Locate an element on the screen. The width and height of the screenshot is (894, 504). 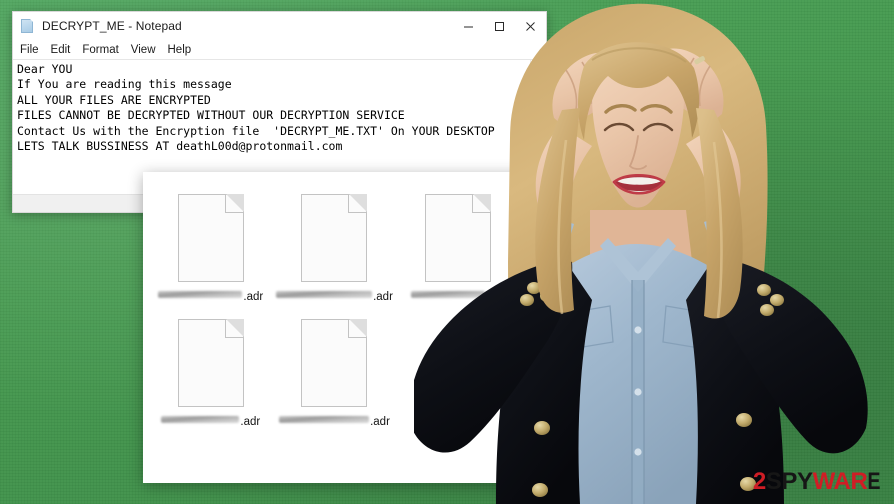
watermark-digit-2: 2 is located at coordinates (759, 481).